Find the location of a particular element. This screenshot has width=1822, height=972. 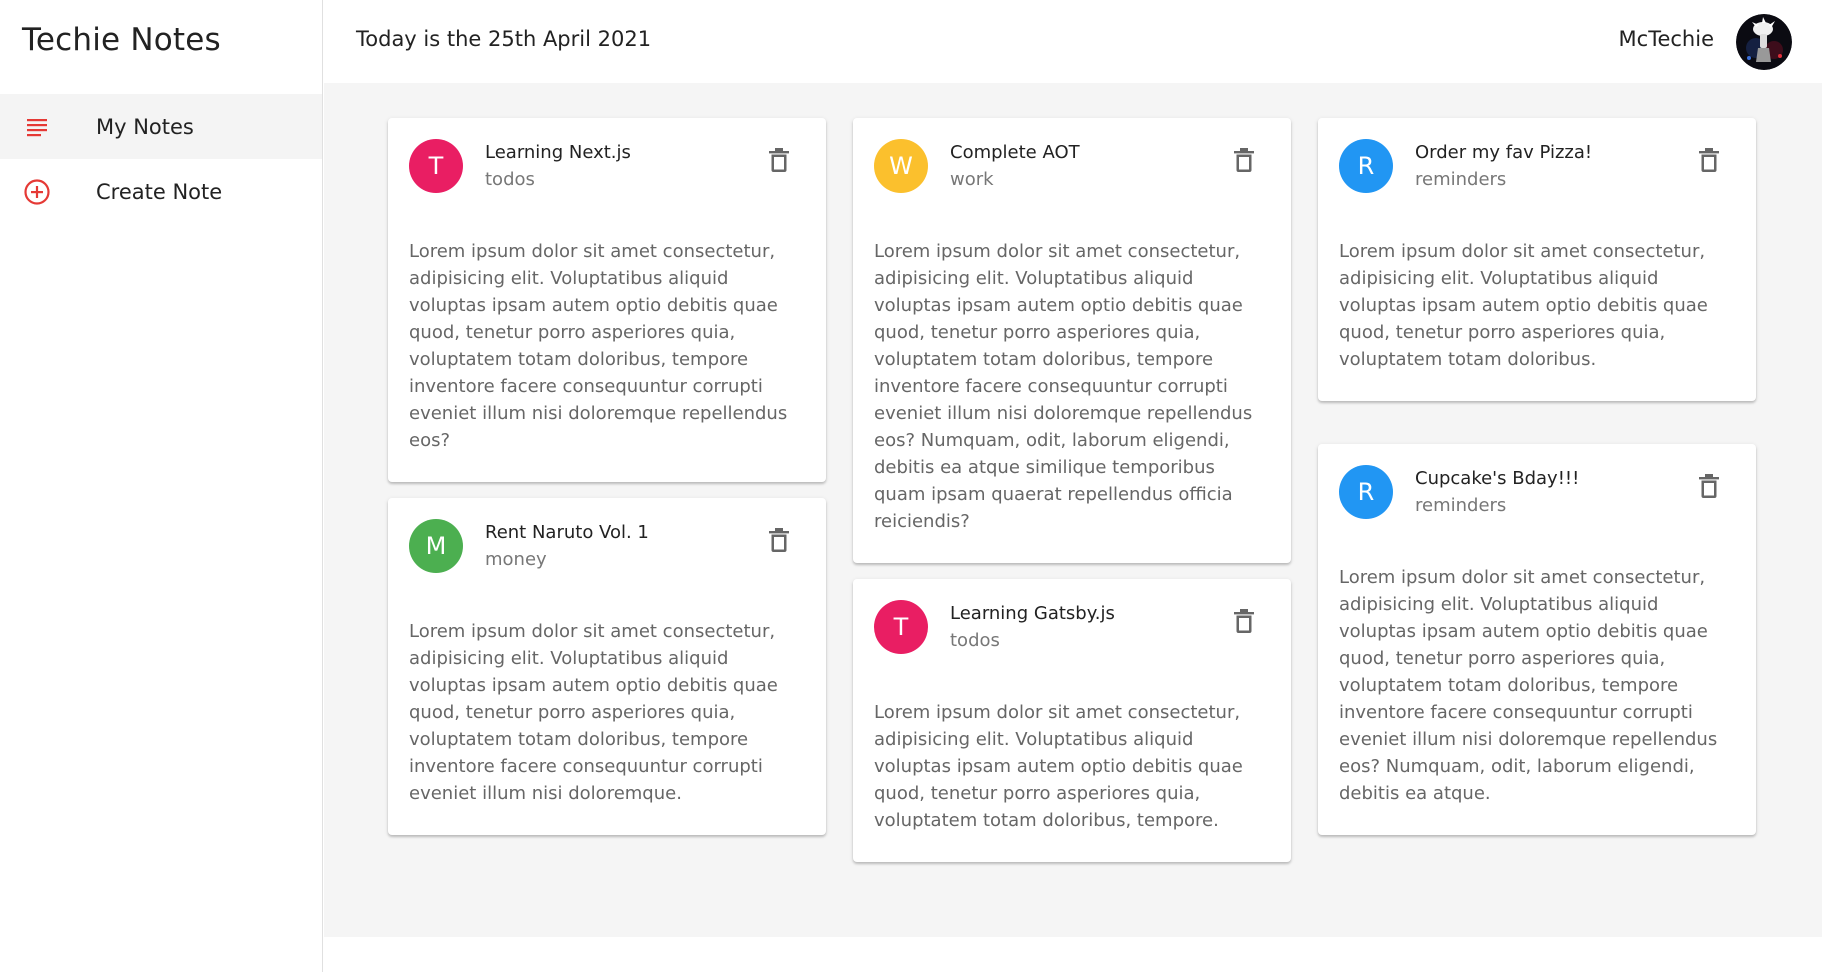

note-avatar: M is located at coordinates (436, 546).